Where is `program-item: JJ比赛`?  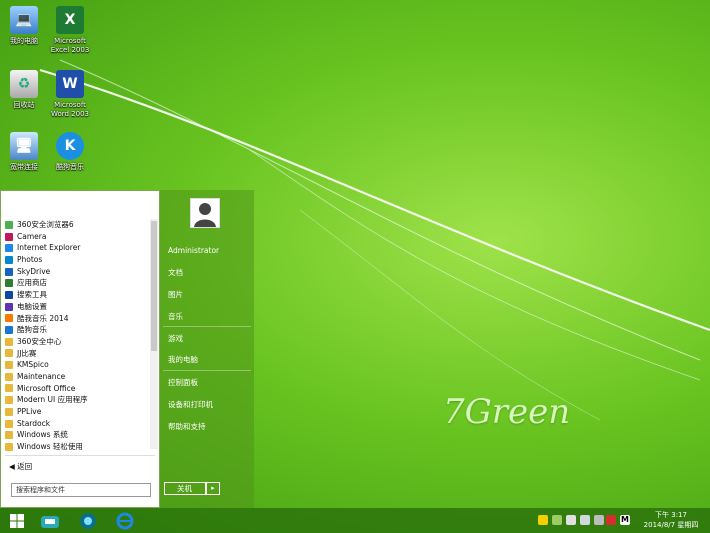 program-item: JJ比赛 is located at coordinates (77, 354).